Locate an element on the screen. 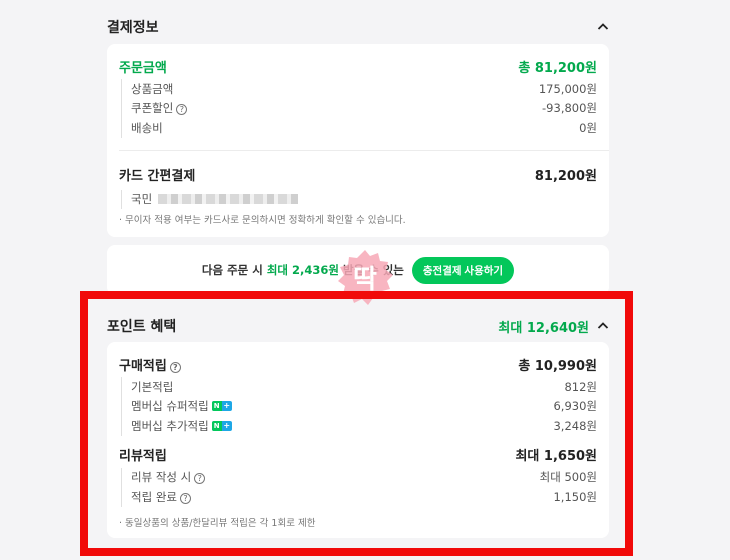 The height and width of the screenshot is (560, 730). points-title: 포인트 혜택 is located at coordinates (142, 327).